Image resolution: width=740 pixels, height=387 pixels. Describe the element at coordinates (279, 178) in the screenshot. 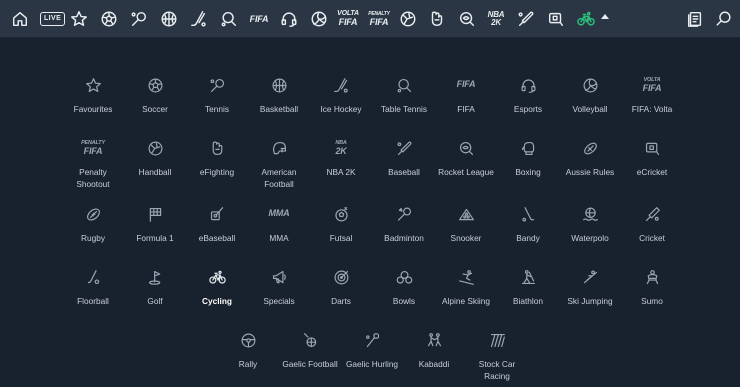

I see `sport-label: American Football` at that location.